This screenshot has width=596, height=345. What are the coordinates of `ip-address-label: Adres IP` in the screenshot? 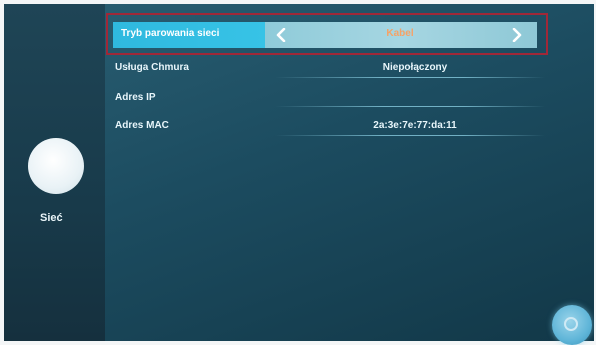 It's located at (135, 97).